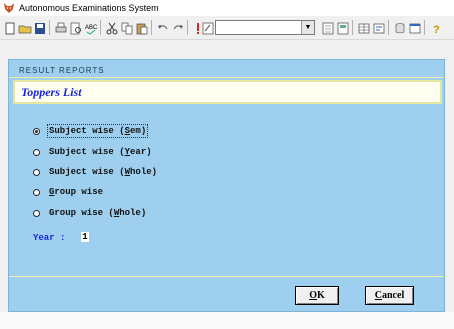  Describe the element at coordinates (399, 27) in the screenshot. I see `database-icon` at that location.